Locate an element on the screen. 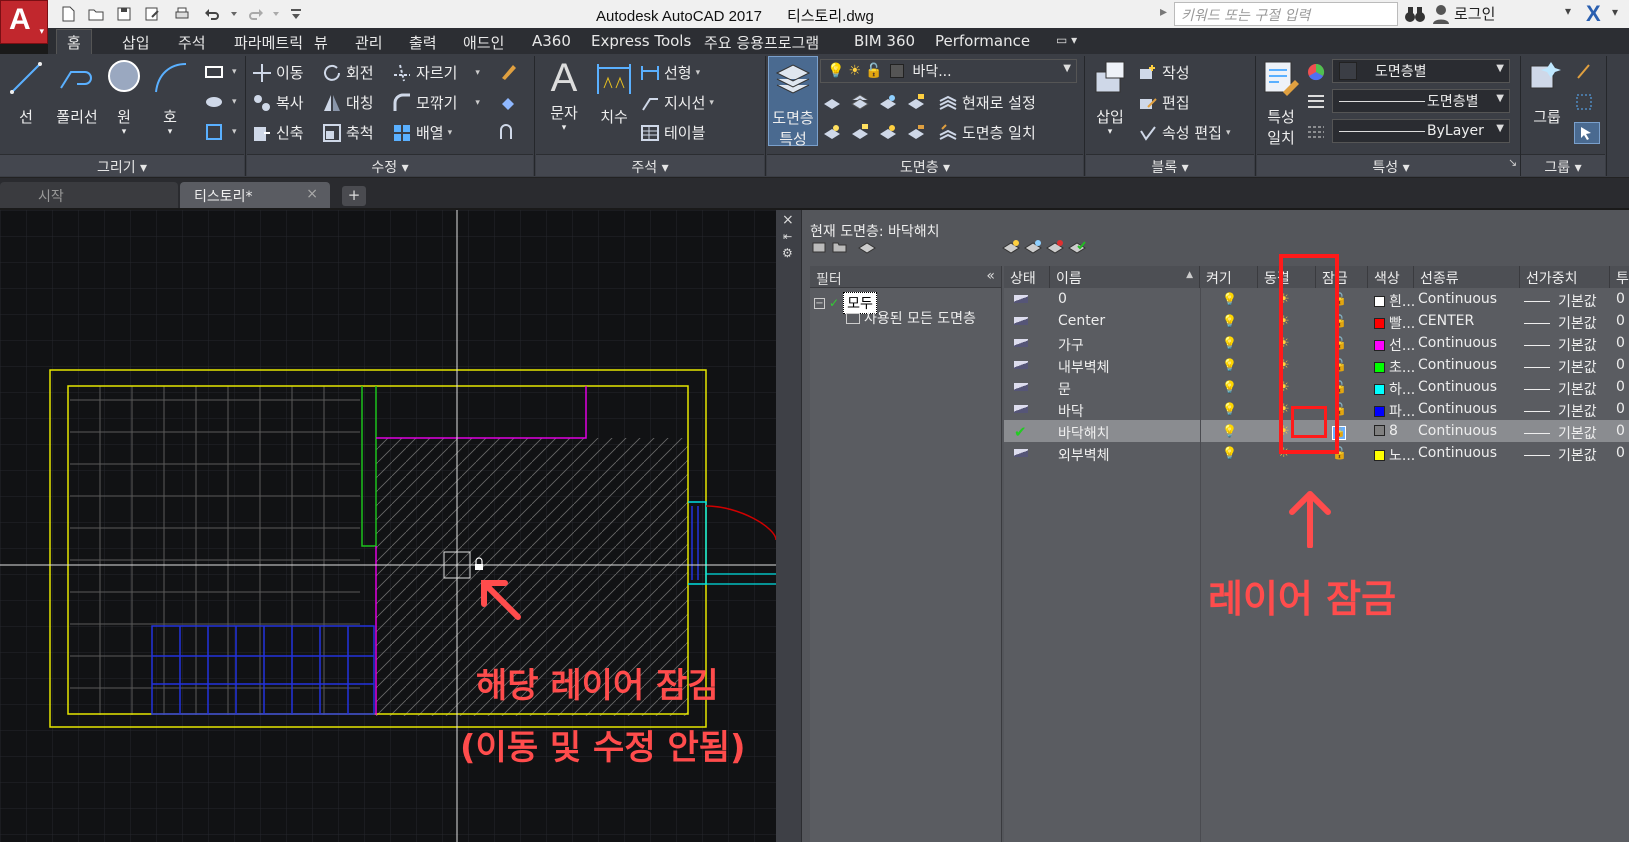 The height and width of the screenshot is (842, 1629). draw-panel-title: 그리기 ▾ is located at coordinates (122, 165).